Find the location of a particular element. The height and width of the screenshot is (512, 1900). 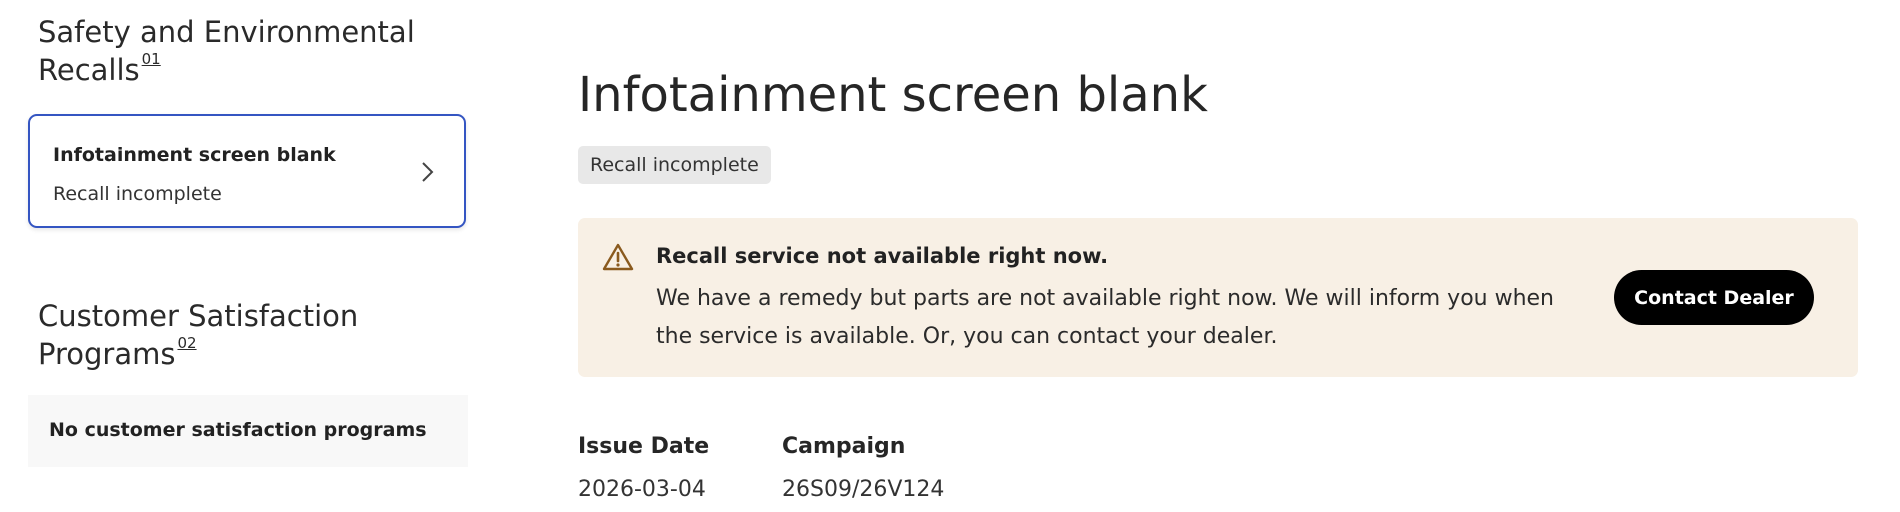

chevron-right-icon is located at coordinates (428, 172).